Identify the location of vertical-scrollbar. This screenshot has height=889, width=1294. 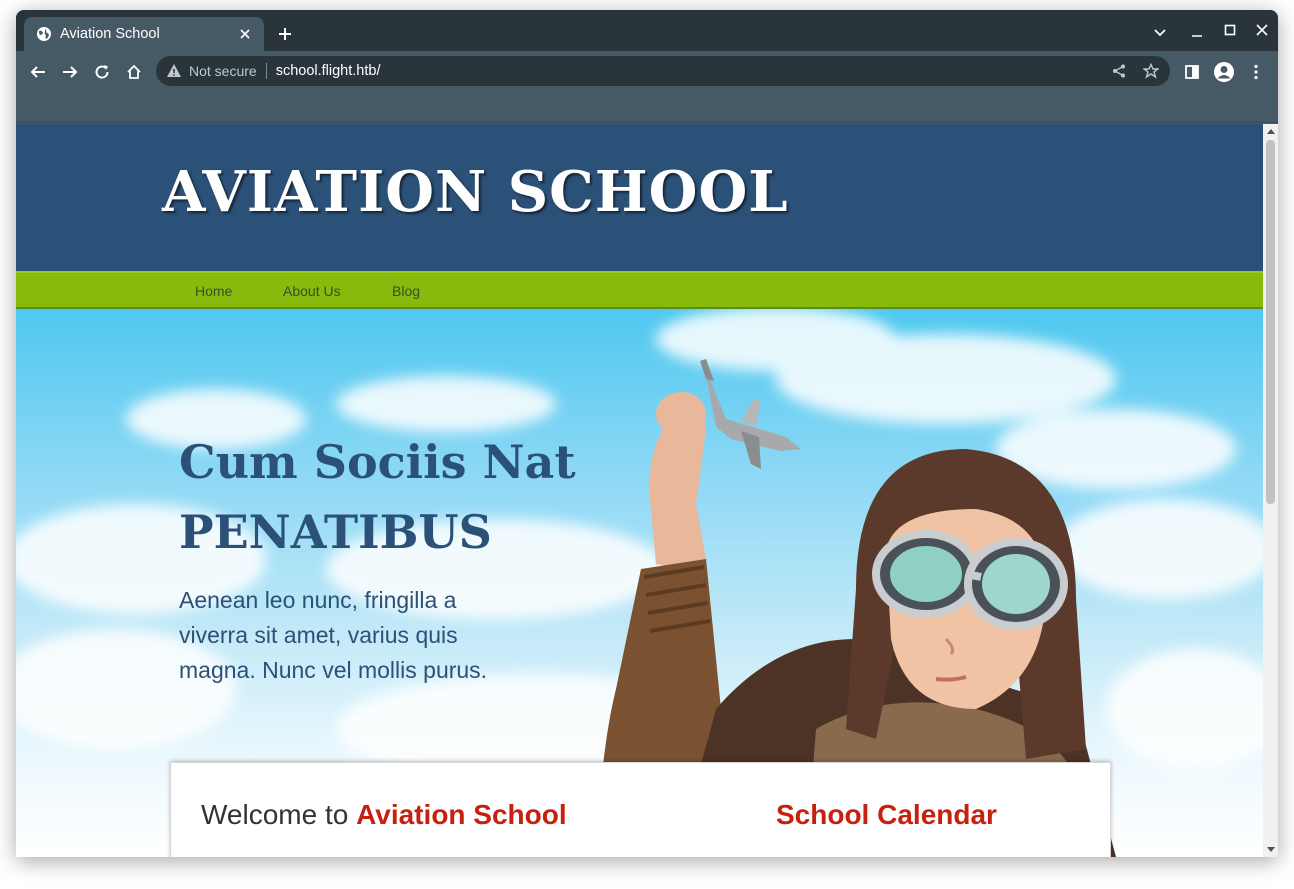
(1270, 490).